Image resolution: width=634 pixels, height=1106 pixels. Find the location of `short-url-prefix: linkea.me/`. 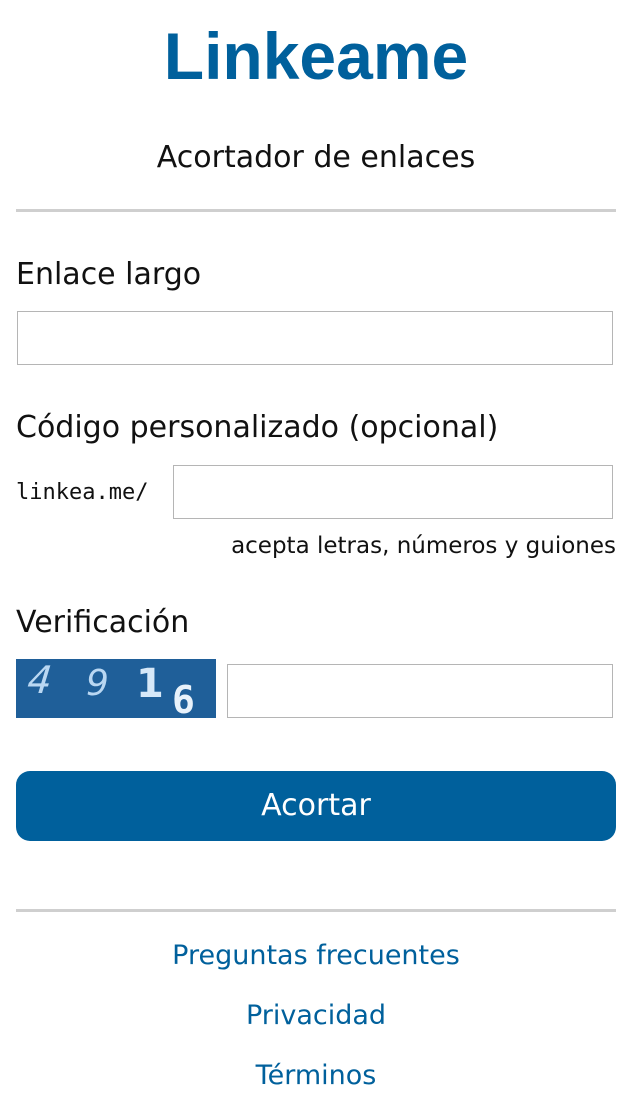

short-url-prefix: linkea.me/ is located at coordinates (82, 492).